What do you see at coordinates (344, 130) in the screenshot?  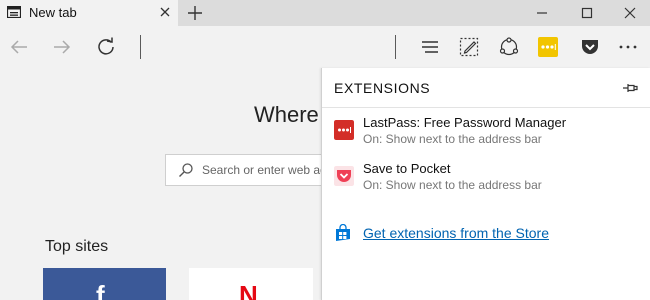 I see `lastpass-icon` at bounding box center [344, 130].